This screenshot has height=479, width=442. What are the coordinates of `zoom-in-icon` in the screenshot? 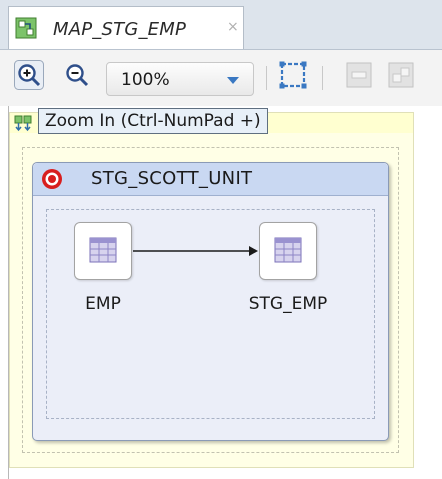 It's located at (29, 75).